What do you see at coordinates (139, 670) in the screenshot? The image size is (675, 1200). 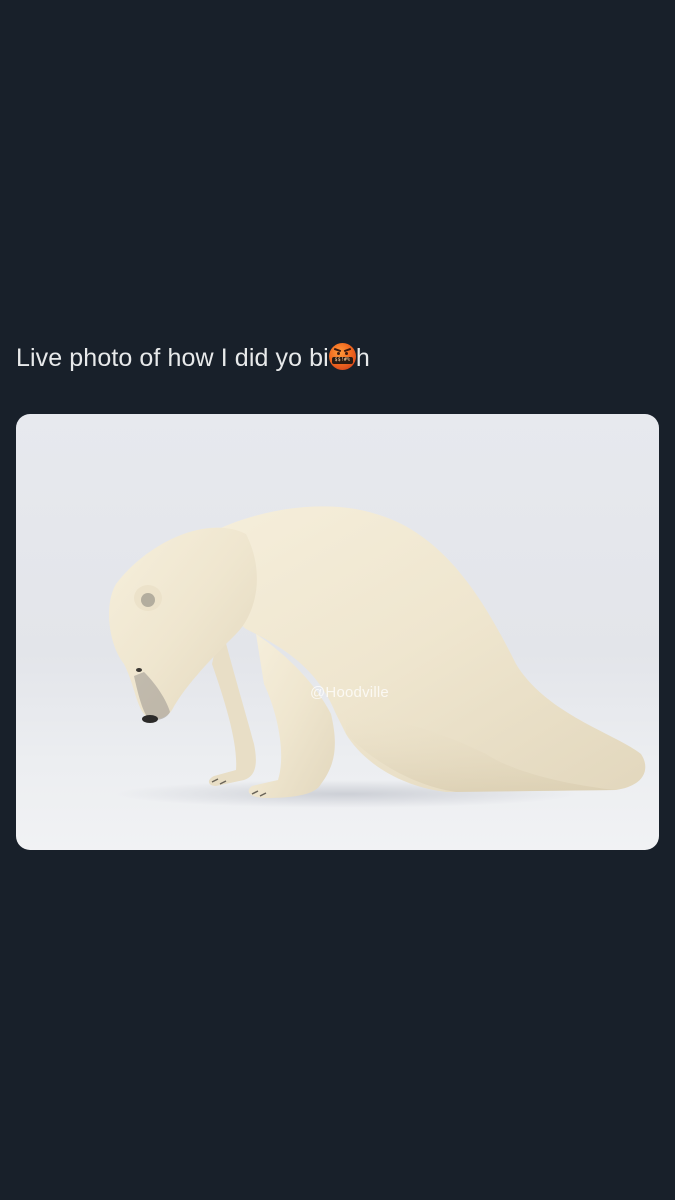 I see `bear-eye` at bounding box center [139, 670].